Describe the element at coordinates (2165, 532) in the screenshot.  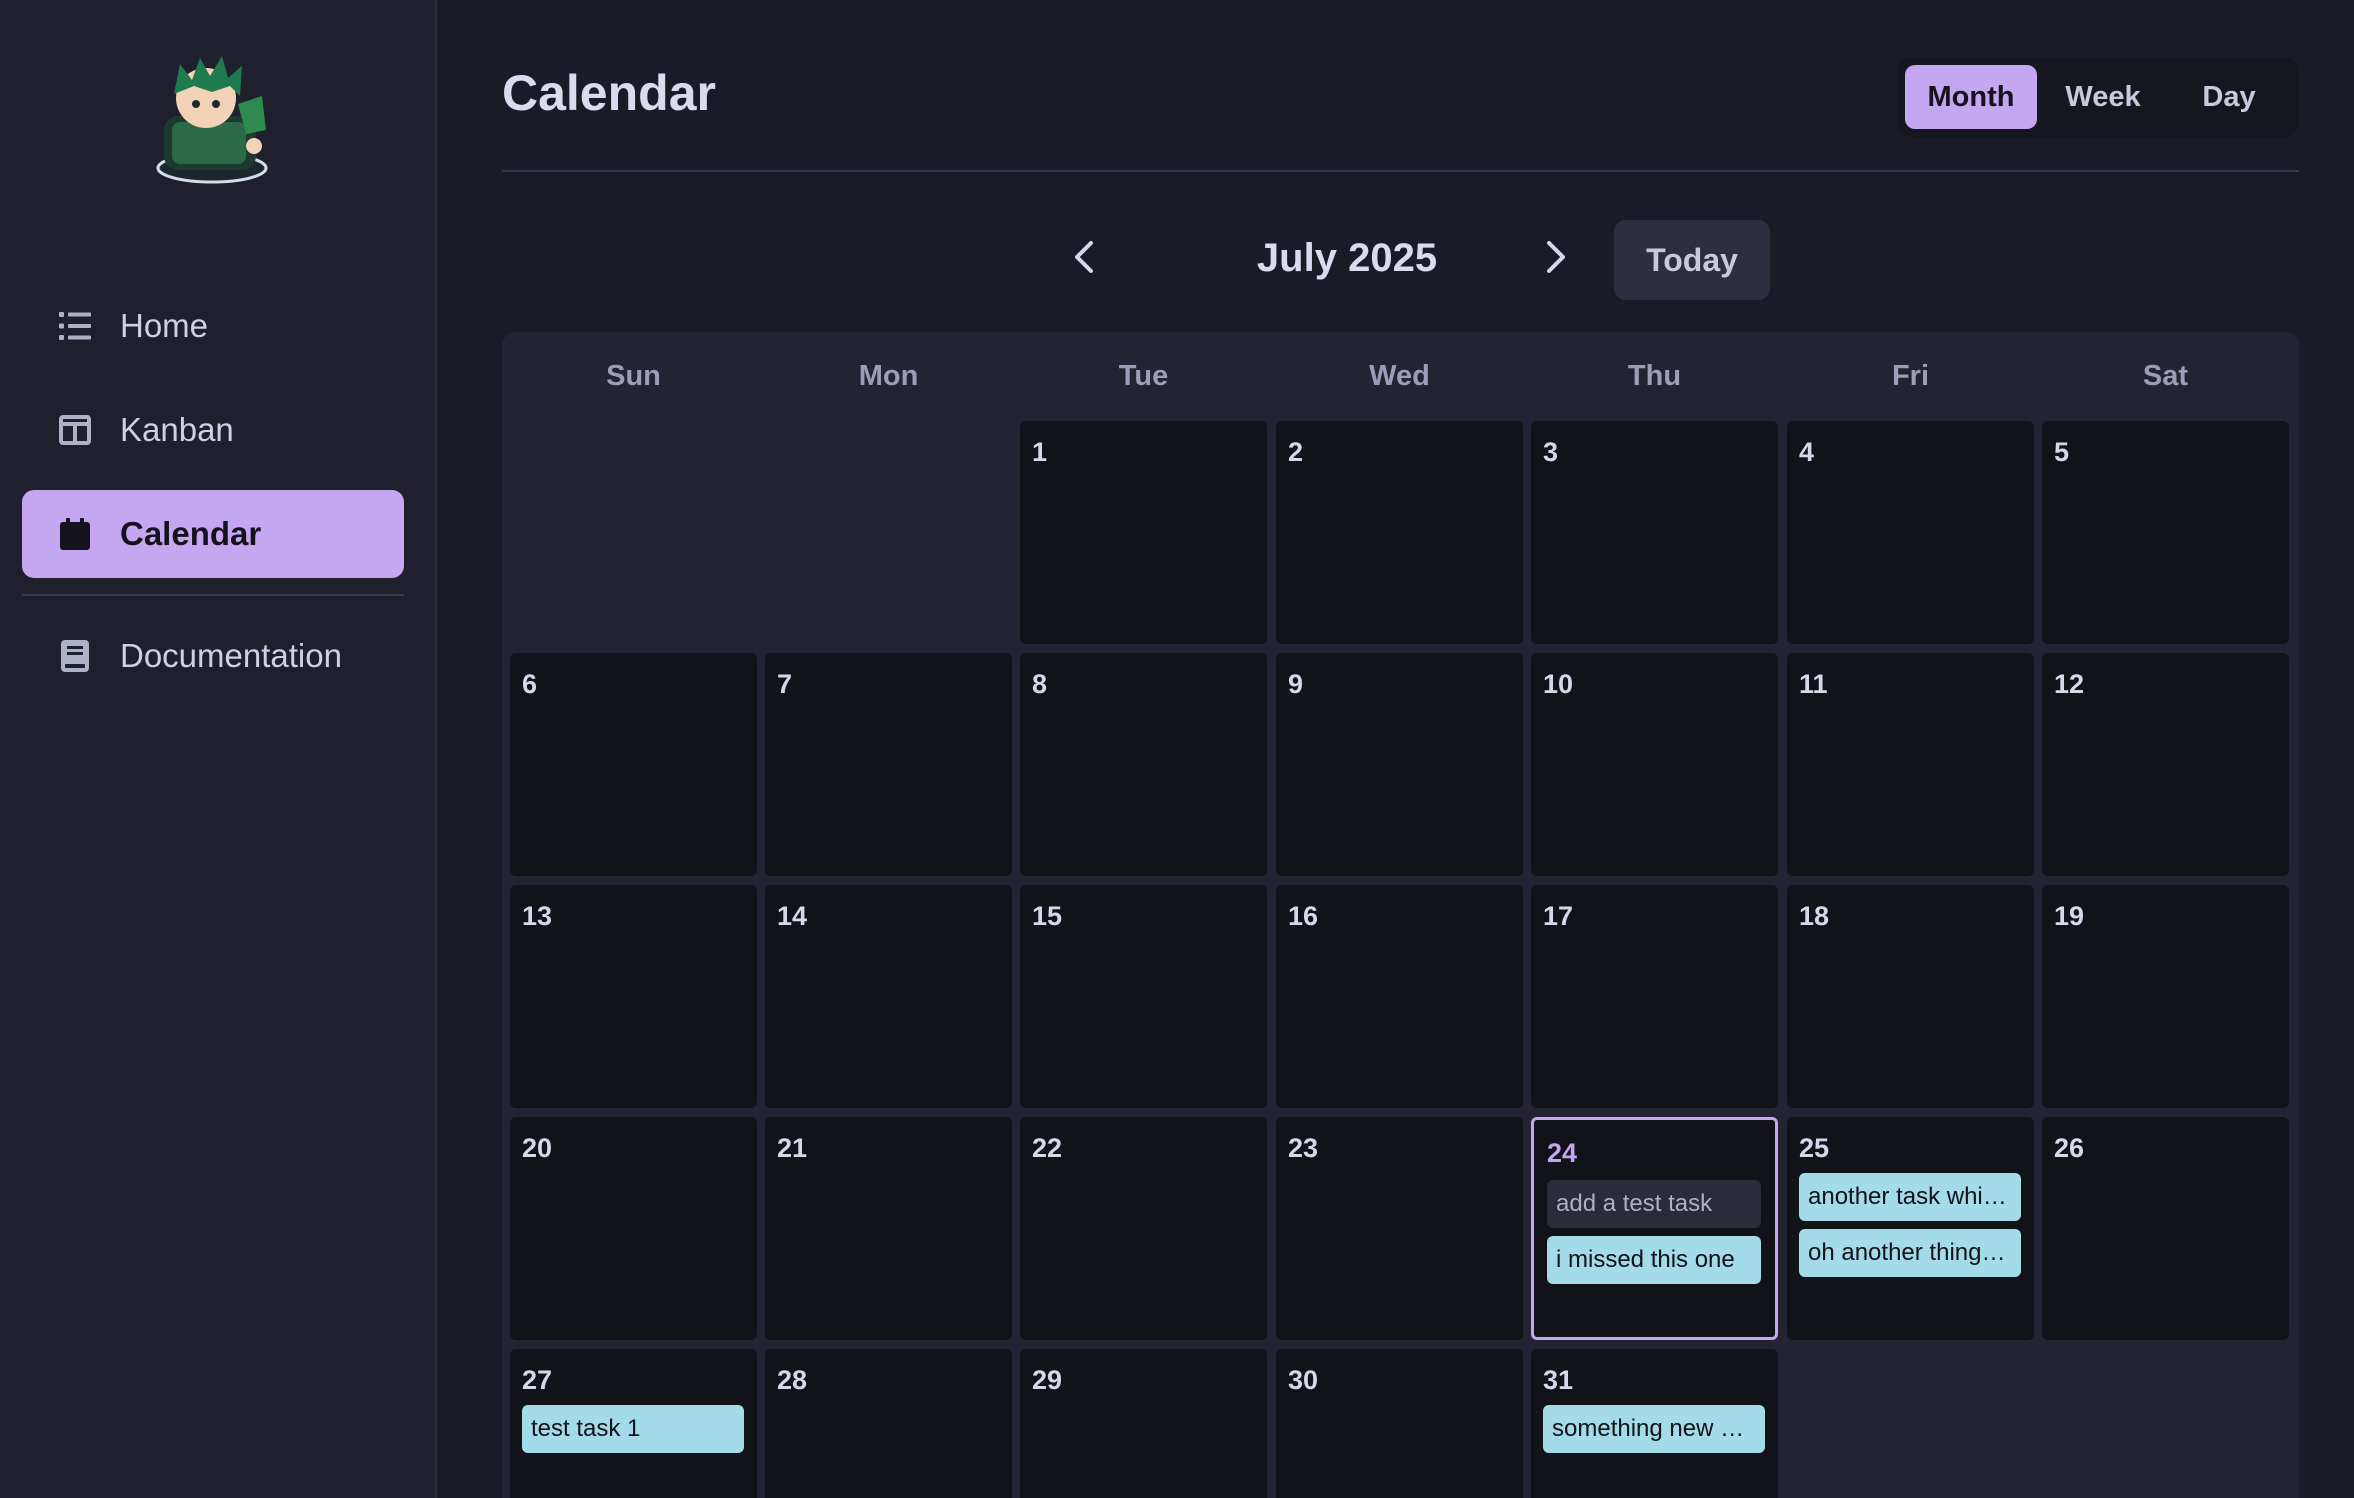
I see `day-cell: 5` at that location.